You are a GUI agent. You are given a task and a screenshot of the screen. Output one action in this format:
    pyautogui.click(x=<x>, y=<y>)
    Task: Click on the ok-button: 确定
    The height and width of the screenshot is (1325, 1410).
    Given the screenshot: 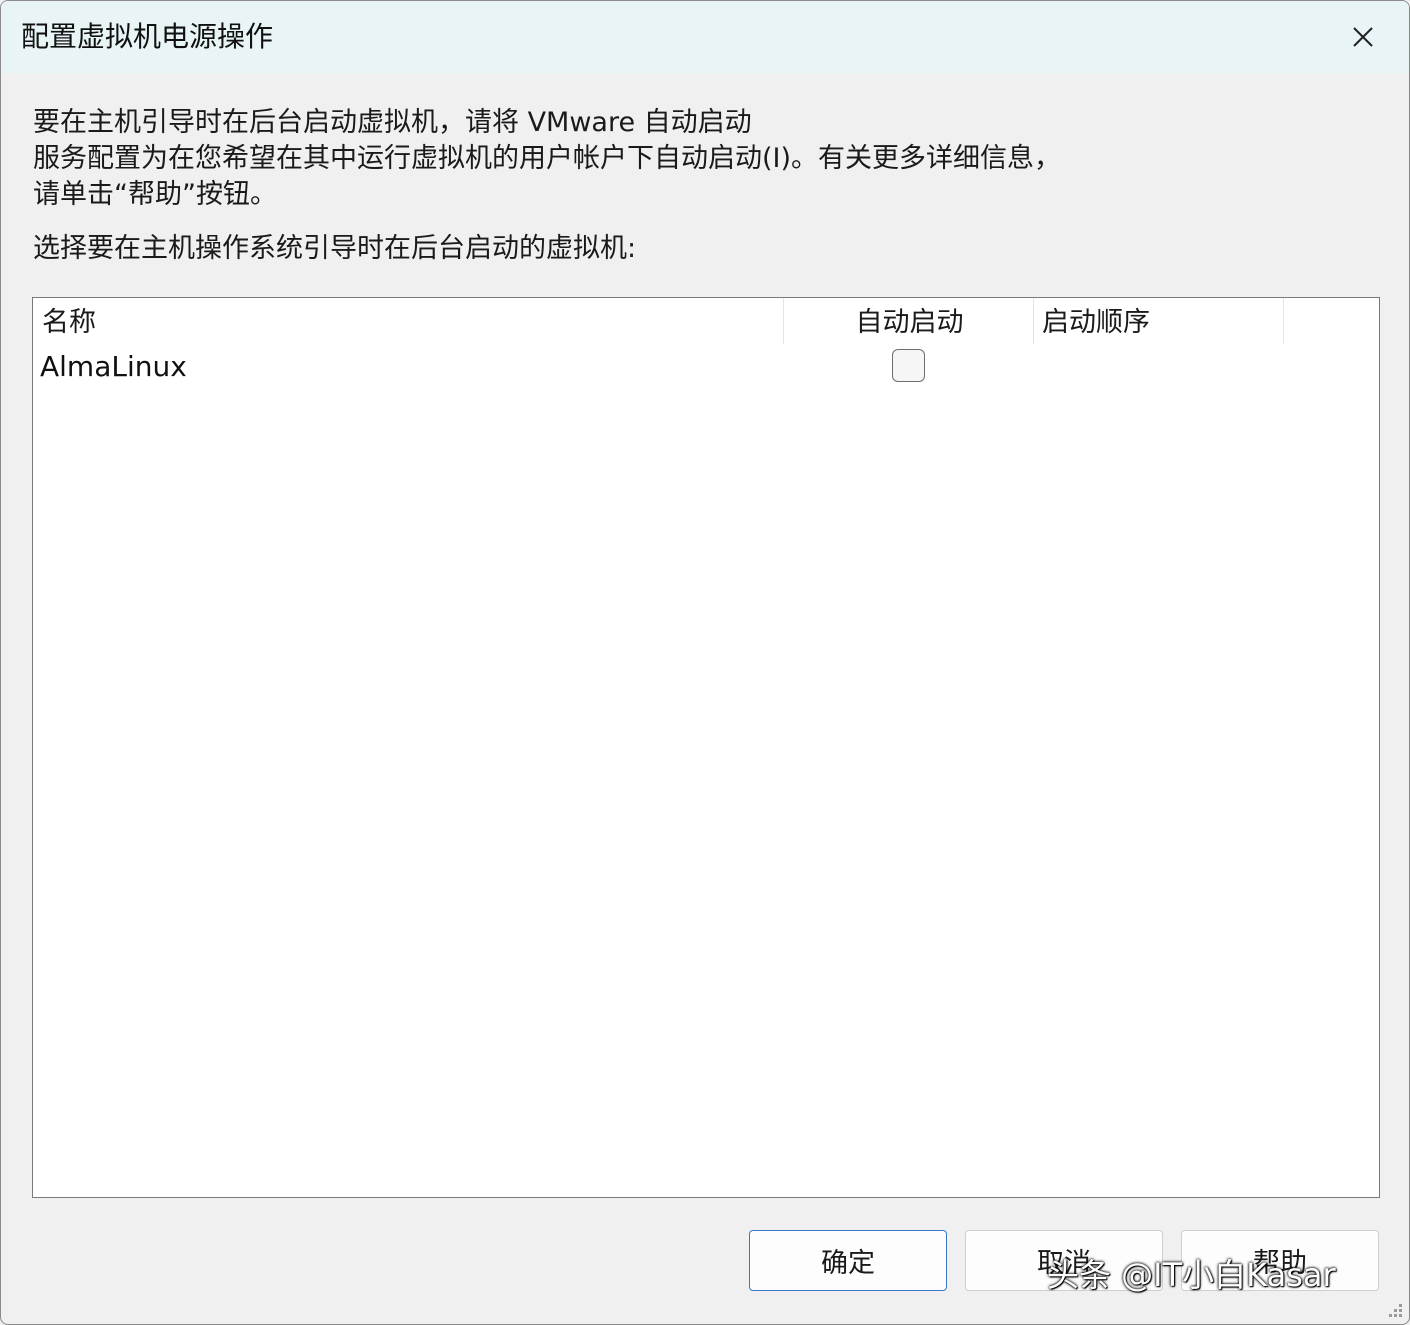 What is the action you would take?
    pyautogui.click(x=848, y=1260)
    